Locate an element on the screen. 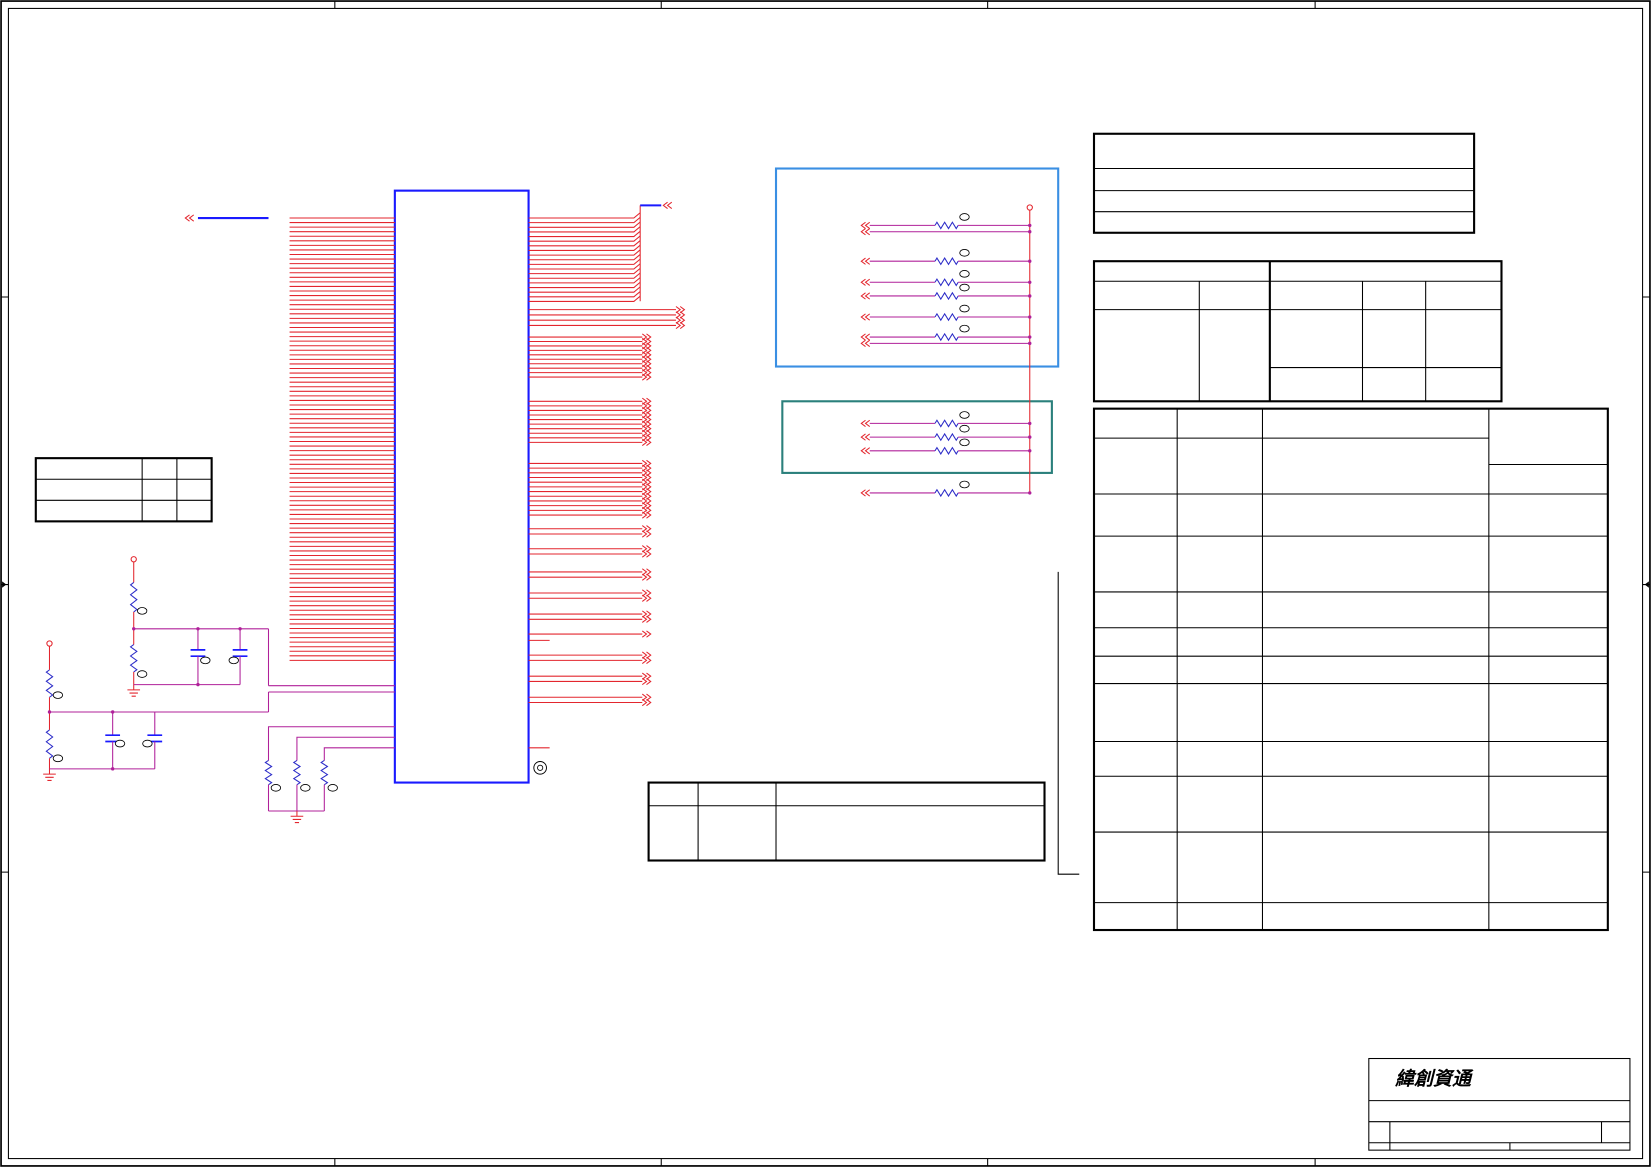 This screenshot has width=1651, height=1167. info-table-middle is located at coordinates (1297, 331).